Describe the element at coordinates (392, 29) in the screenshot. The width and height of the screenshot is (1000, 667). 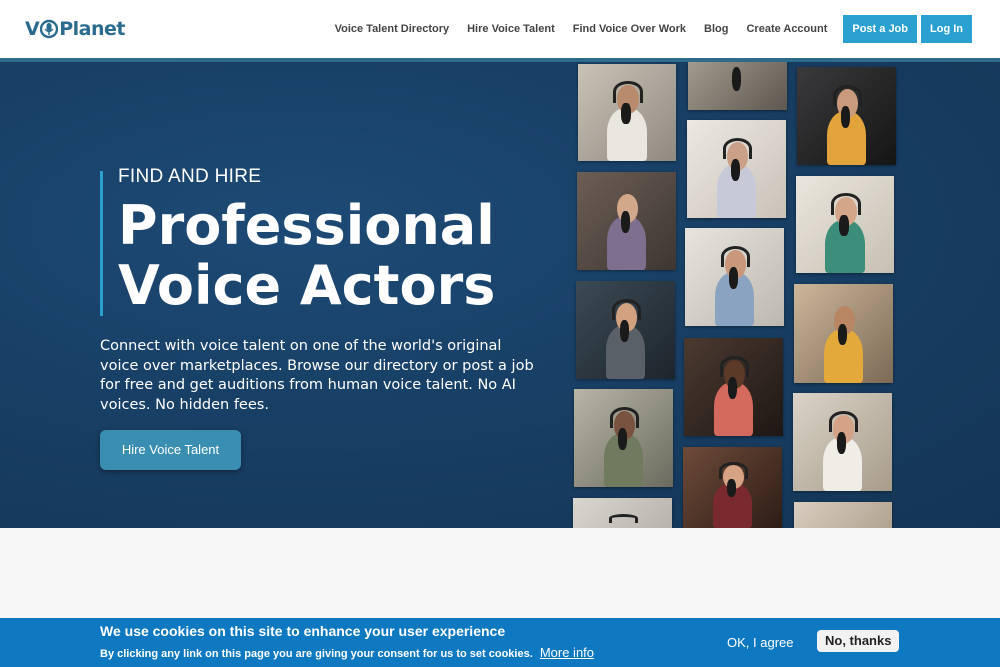
I see `nav-voice-talent-directory: Voice Talent Directory` at that location.